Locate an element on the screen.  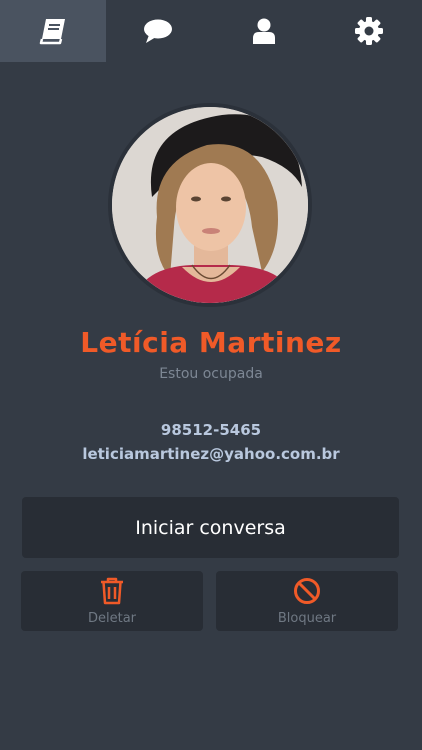
trash-icon is located at coordinates (112, 591).